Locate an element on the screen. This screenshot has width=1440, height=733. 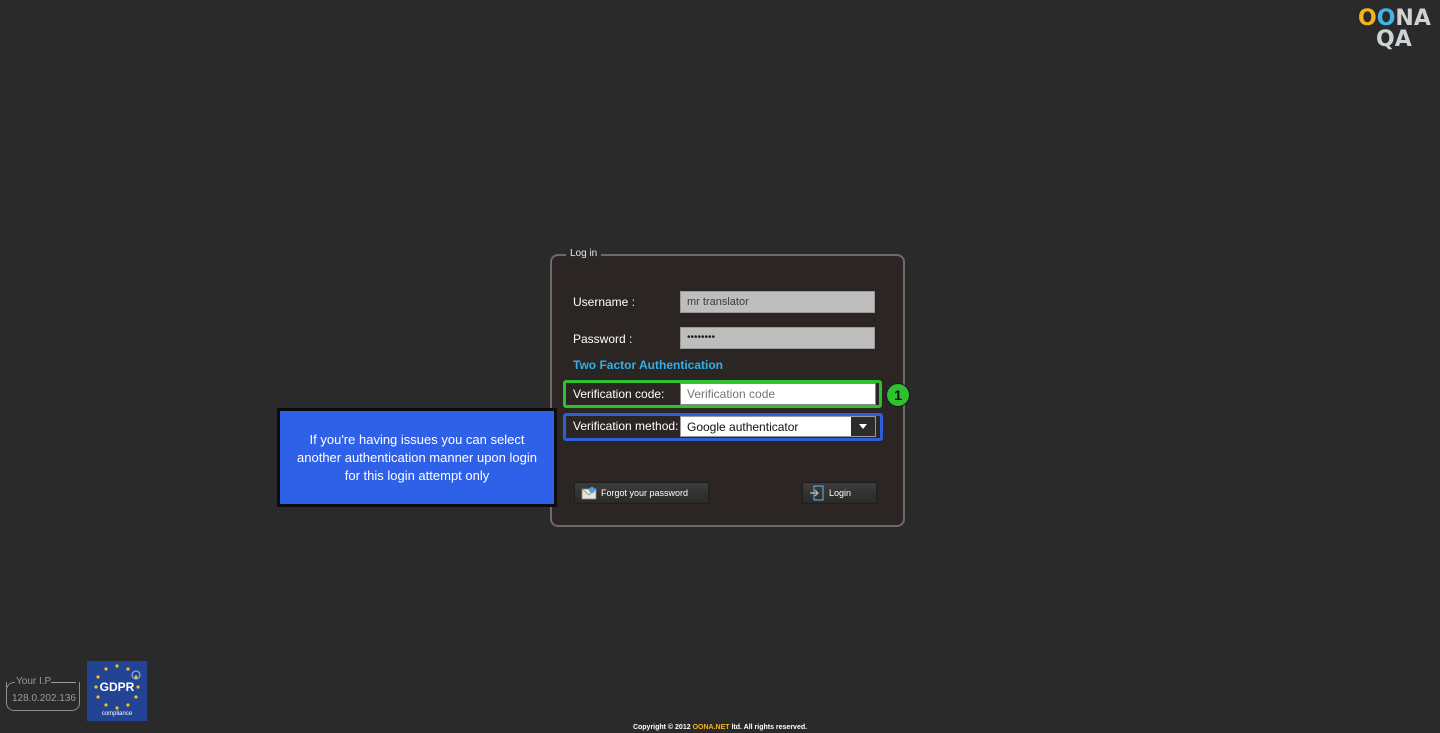
gdpr-title: GDPR is located at coordinates (117, 687).